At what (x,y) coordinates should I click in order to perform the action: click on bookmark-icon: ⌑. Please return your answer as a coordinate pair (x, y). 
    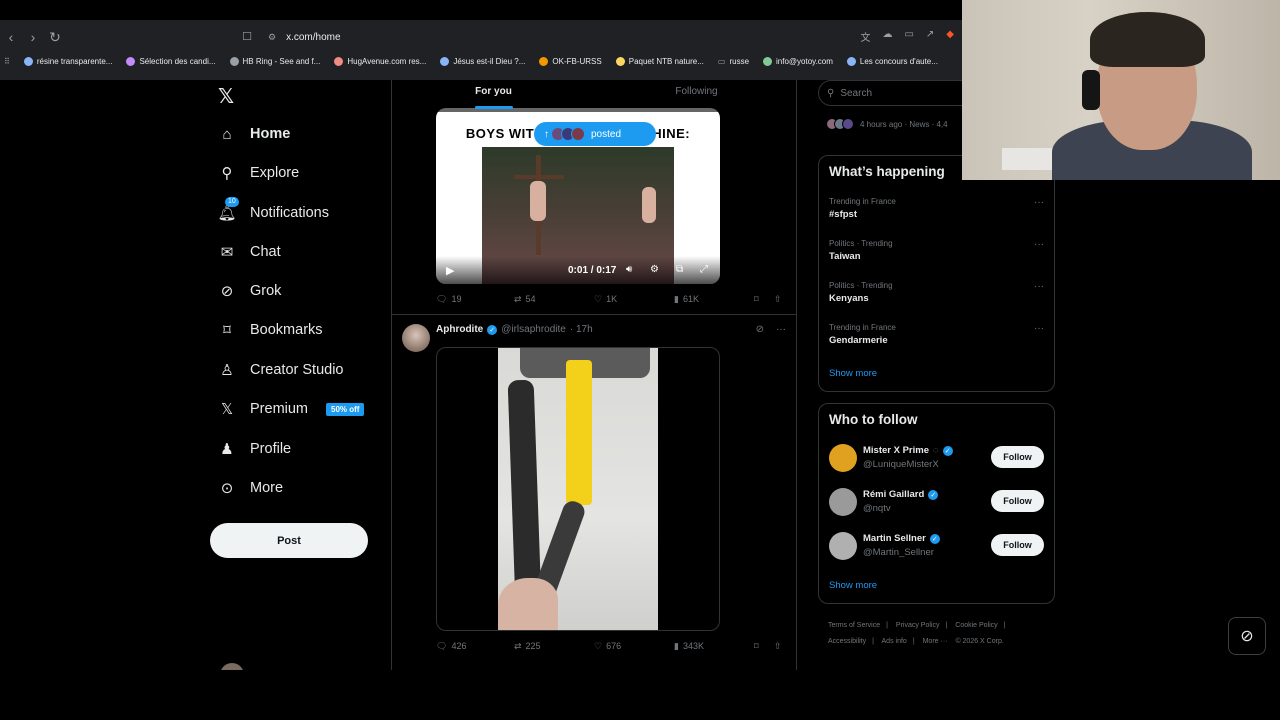
    Looking at the image, I should click on (756, 645).